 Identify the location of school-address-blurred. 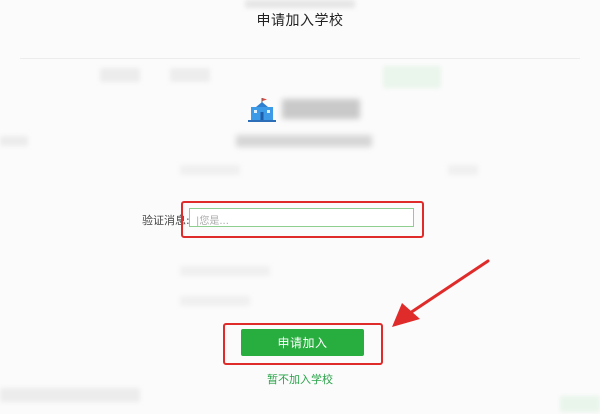
(304, 141).